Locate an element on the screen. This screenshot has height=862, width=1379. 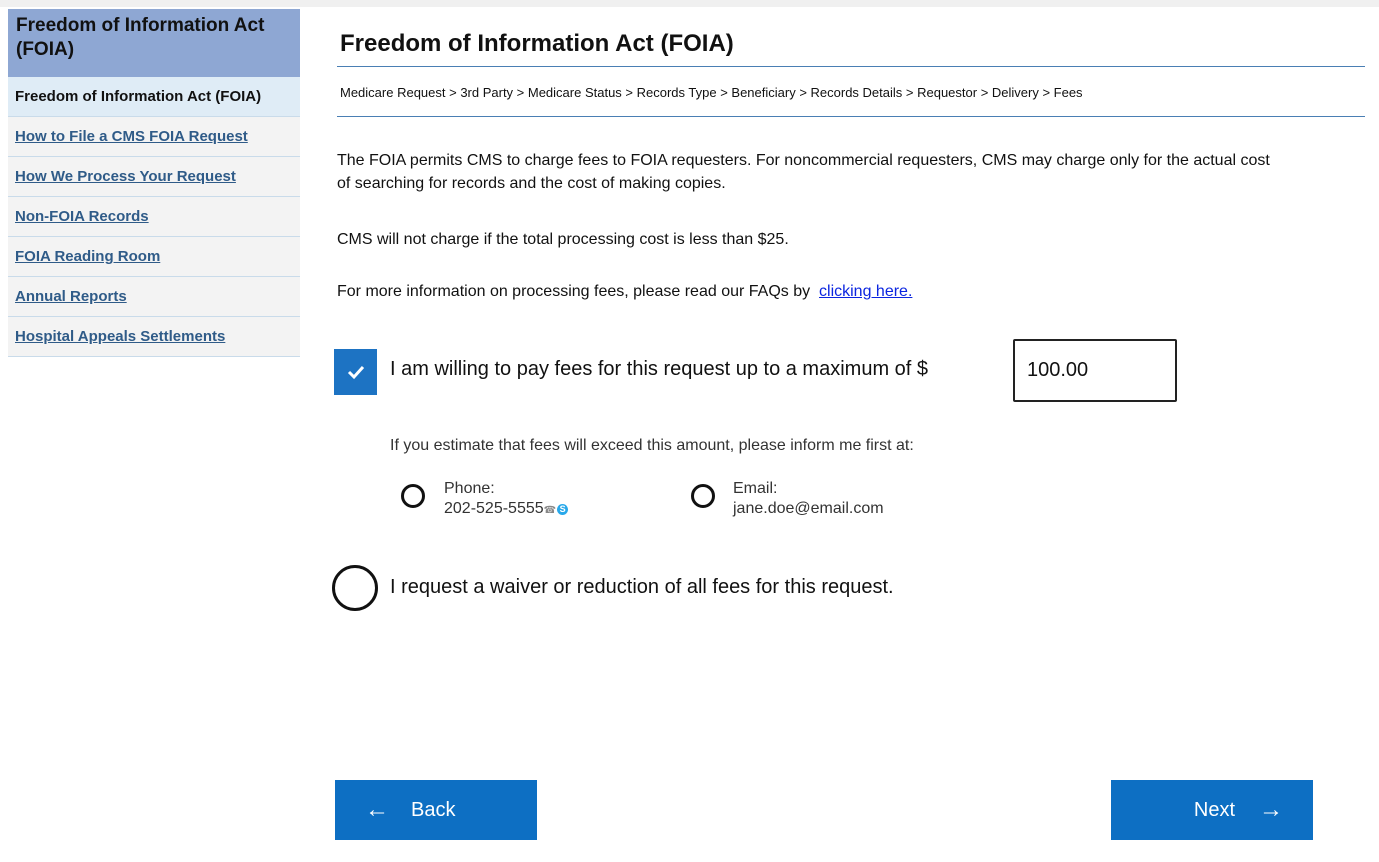
phone-label: Phone: is located at coordinates (469, 488).